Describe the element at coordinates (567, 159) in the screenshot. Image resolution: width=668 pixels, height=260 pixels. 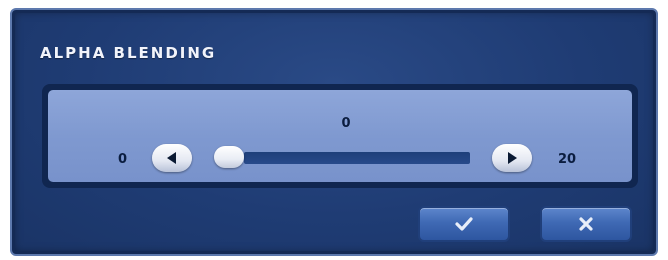
I see `max-value-label: 20` at that location.